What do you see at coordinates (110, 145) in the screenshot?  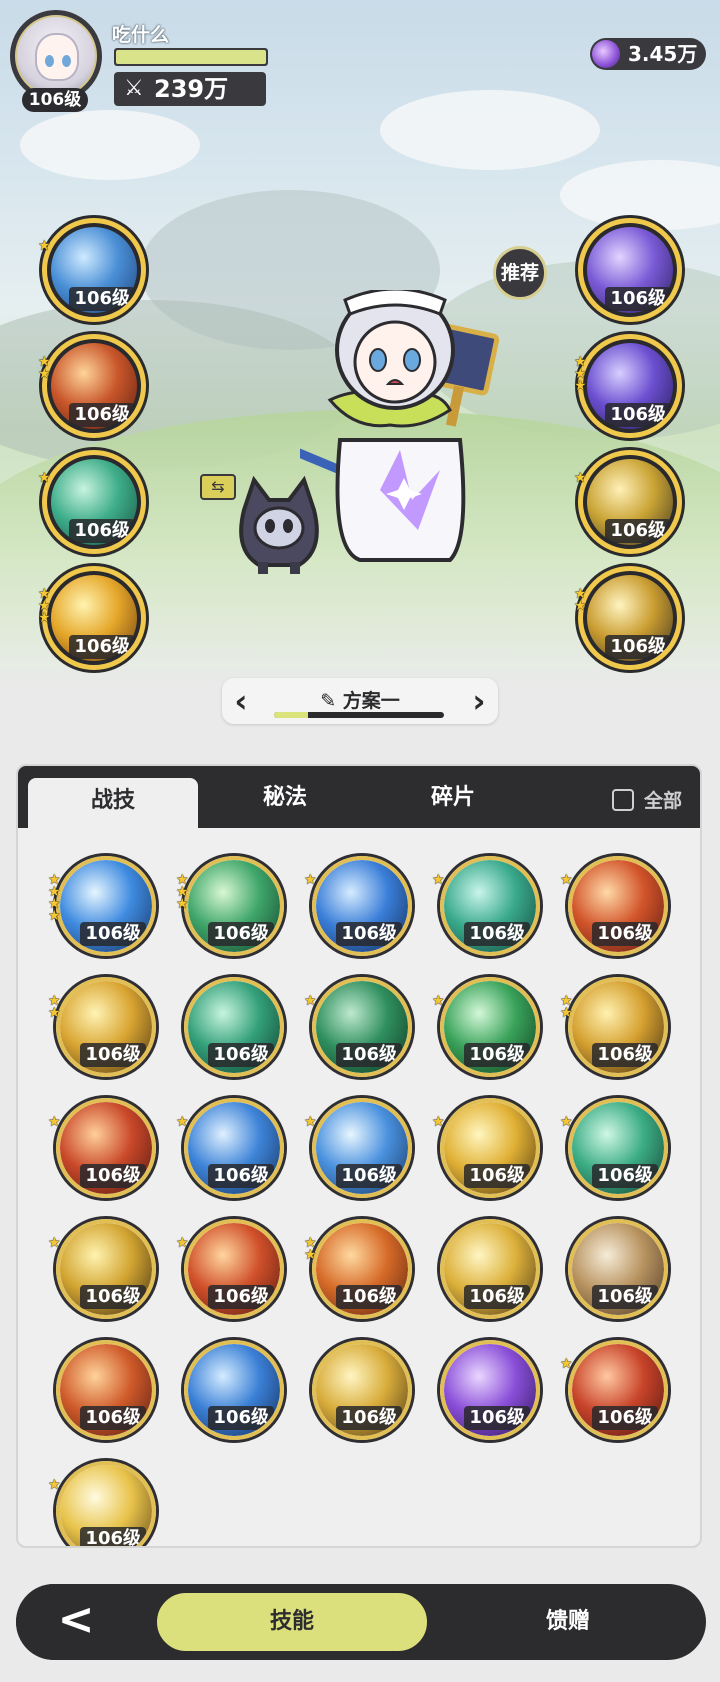 I see `cloud` at bounding box center [110, 145].